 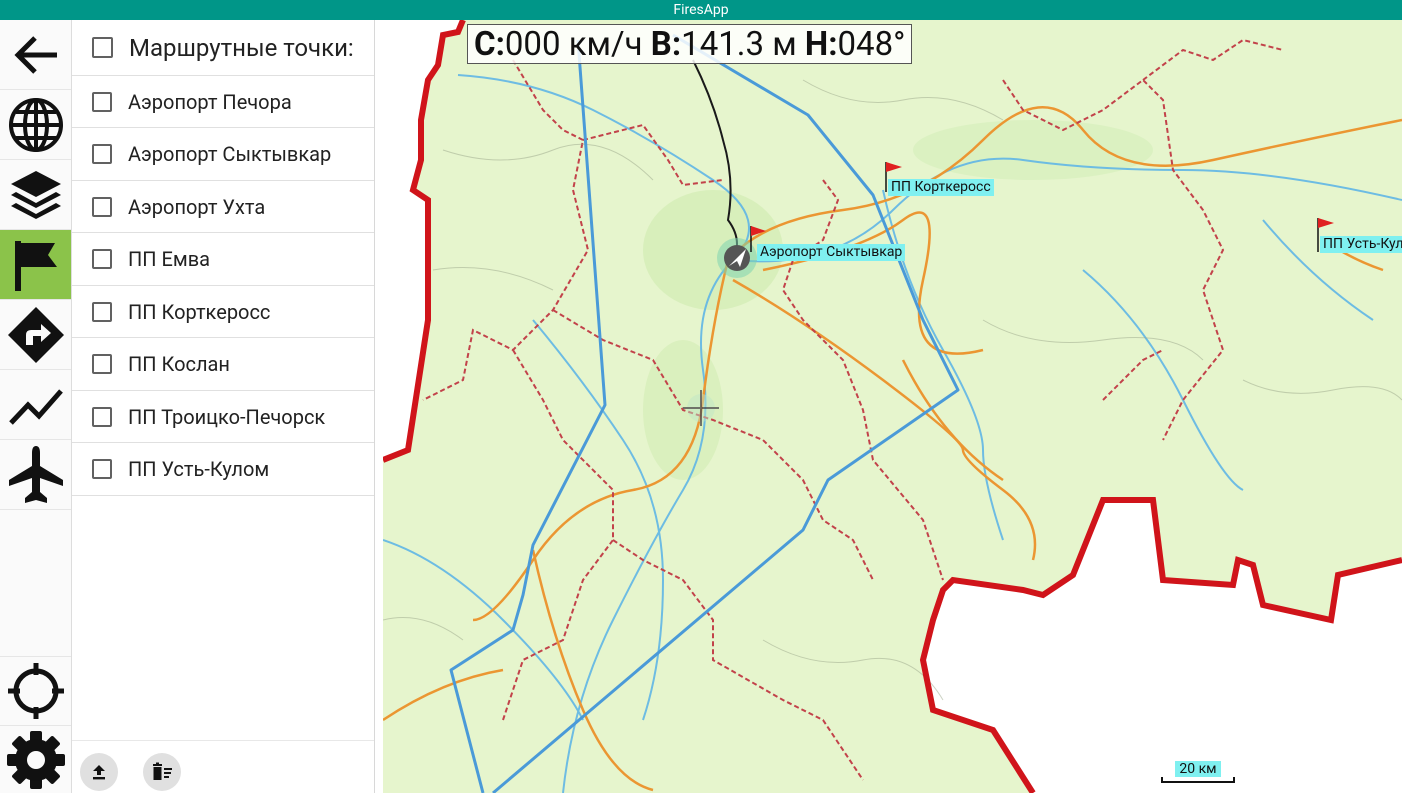 What do you see at coordinates (821, 44) in the screenshot?
I see `heading-key: Н:` at bounding box center [821, 44].